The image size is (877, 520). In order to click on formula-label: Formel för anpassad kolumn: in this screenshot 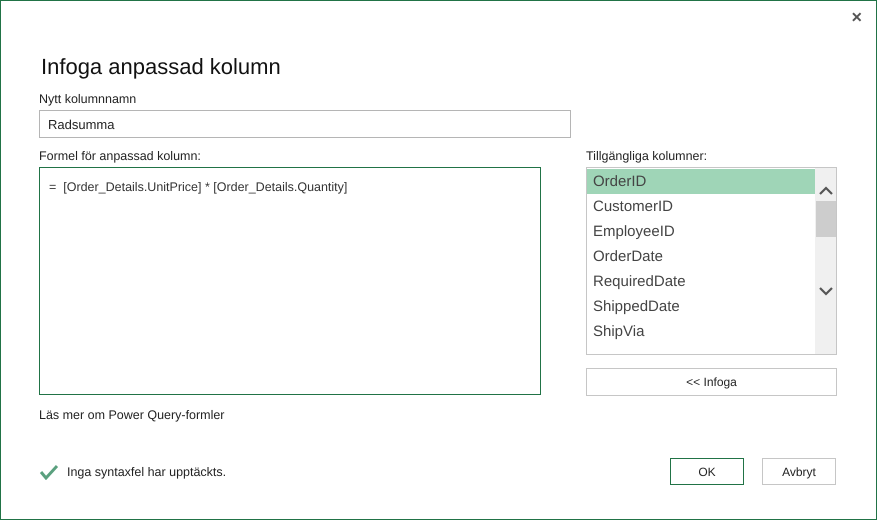, I will do `click(120, 156)`.